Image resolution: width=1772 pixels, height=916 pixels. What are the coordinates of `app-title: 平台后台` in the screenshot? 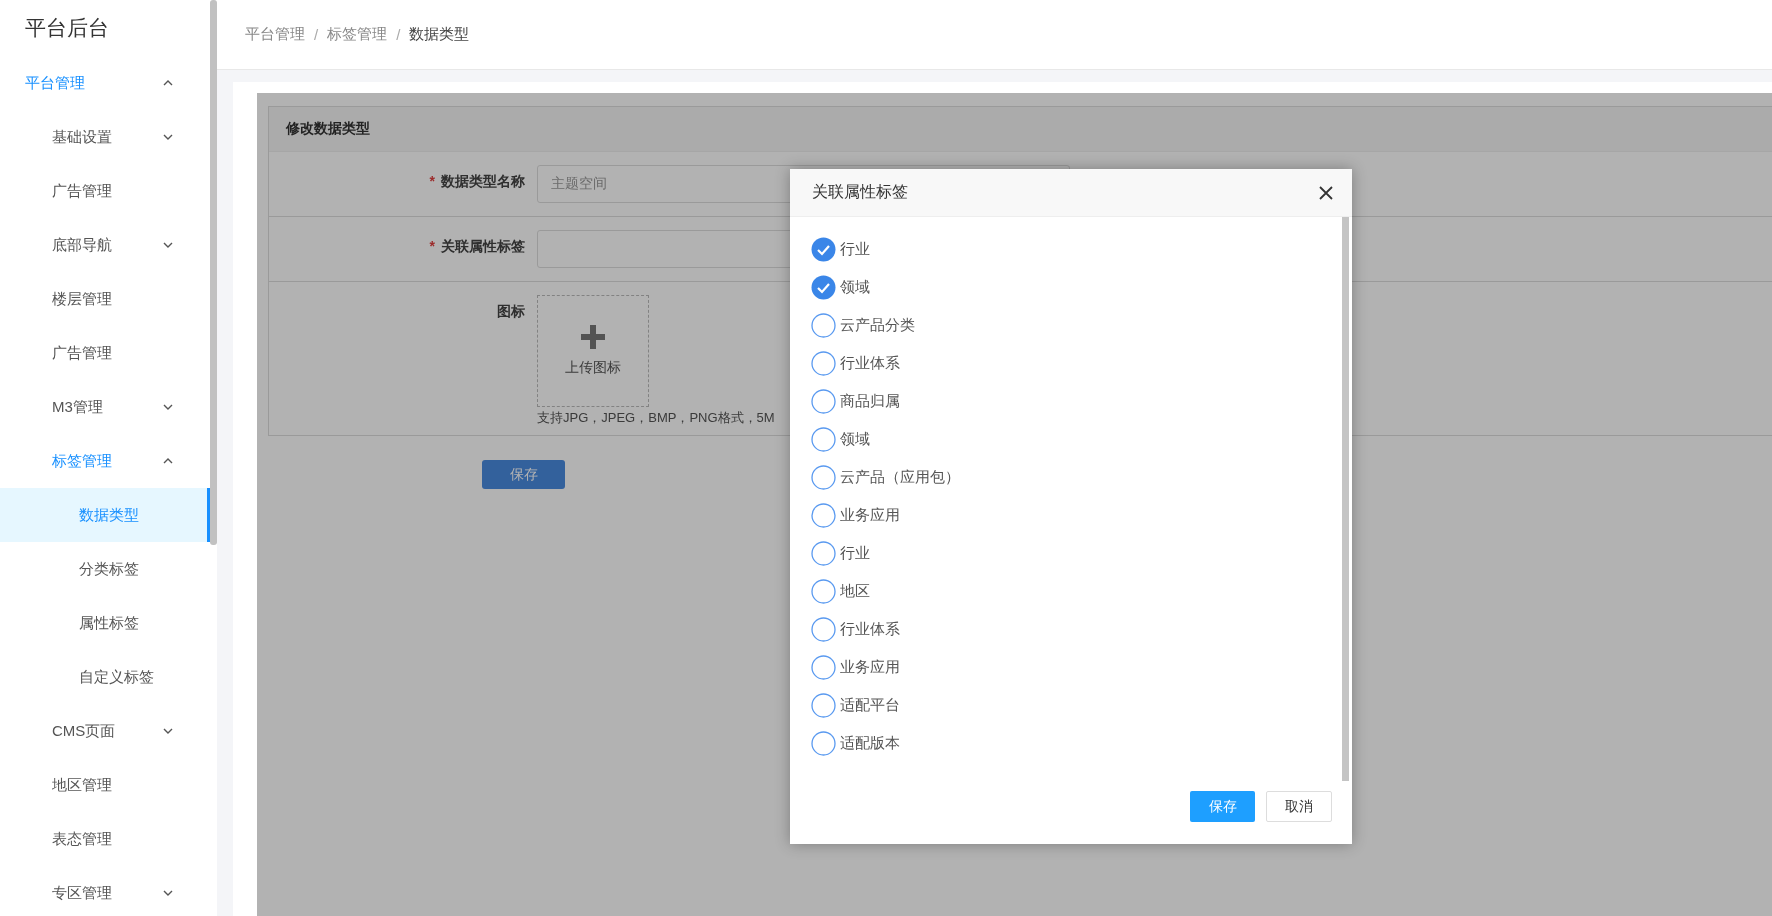 It's located at (67, 28).